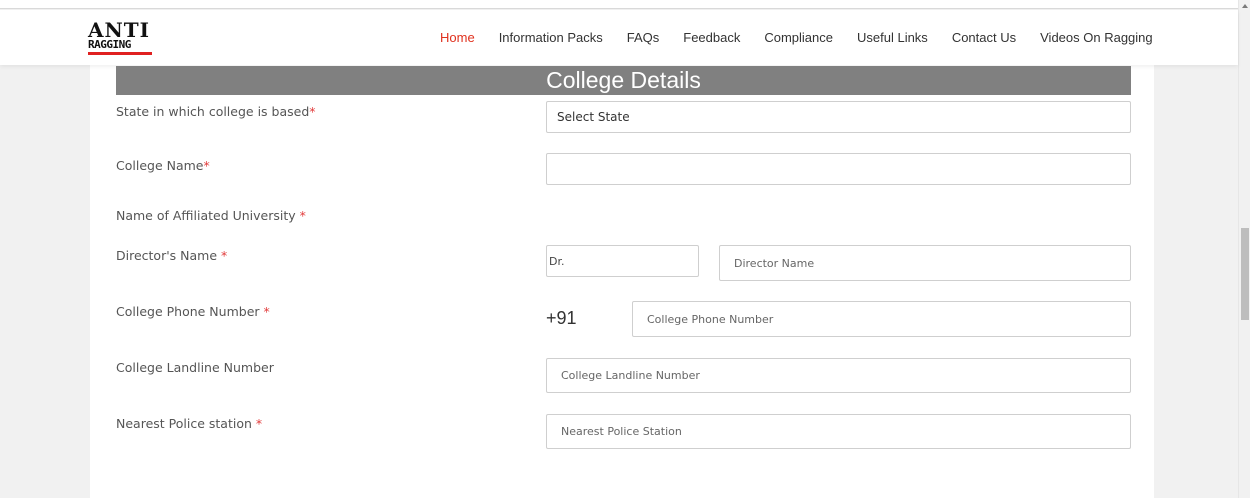 This screenshot has width=1250, height=498. I want to click on nav-item-feedback: Feedback, so click(711, 39).